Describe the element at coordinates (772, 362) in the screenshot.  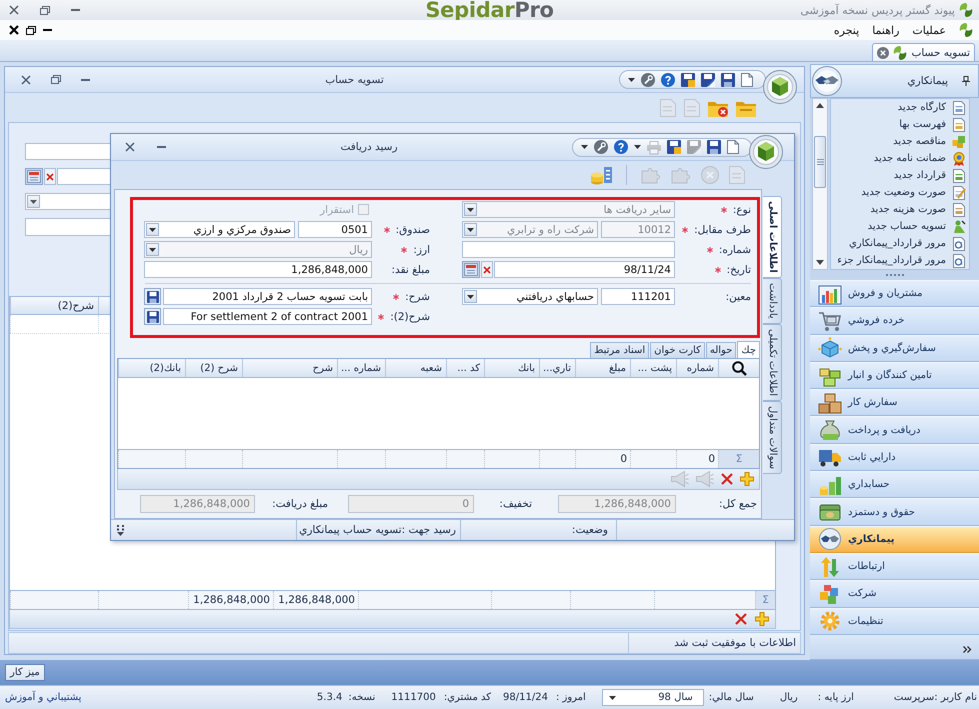
I see `side-tab: اطلاعات تکمیلی` at that location.